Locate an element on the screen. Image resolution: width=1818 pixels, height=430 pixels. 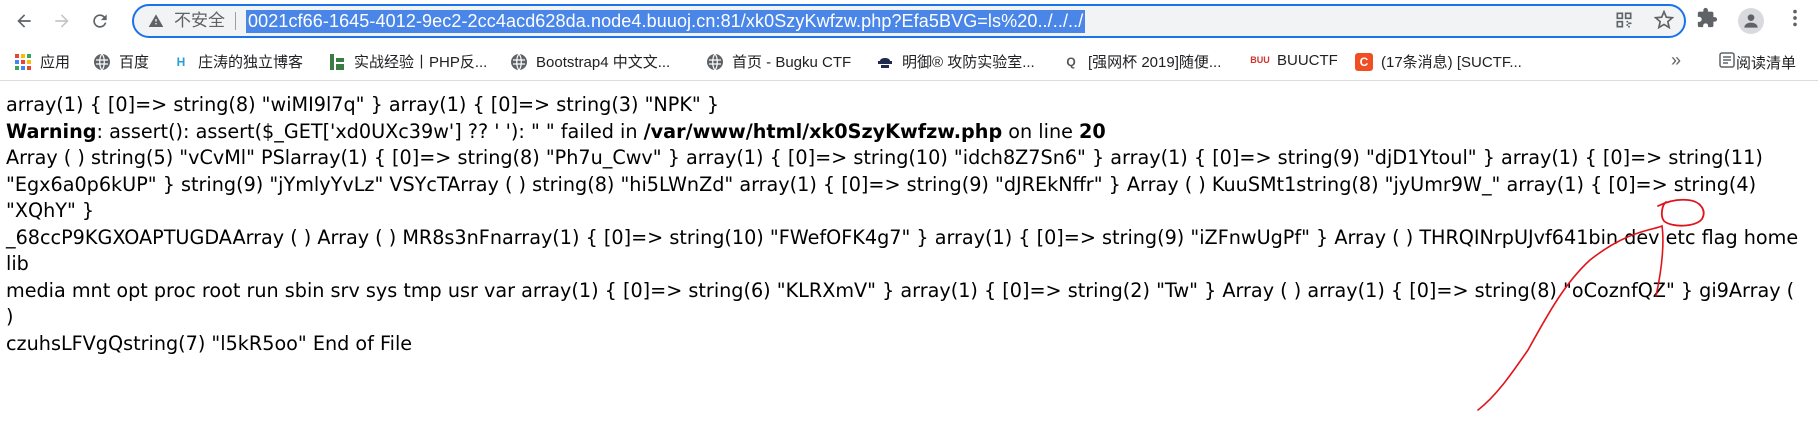
profile-avatar-icon is located at coordinates (1751, 20).